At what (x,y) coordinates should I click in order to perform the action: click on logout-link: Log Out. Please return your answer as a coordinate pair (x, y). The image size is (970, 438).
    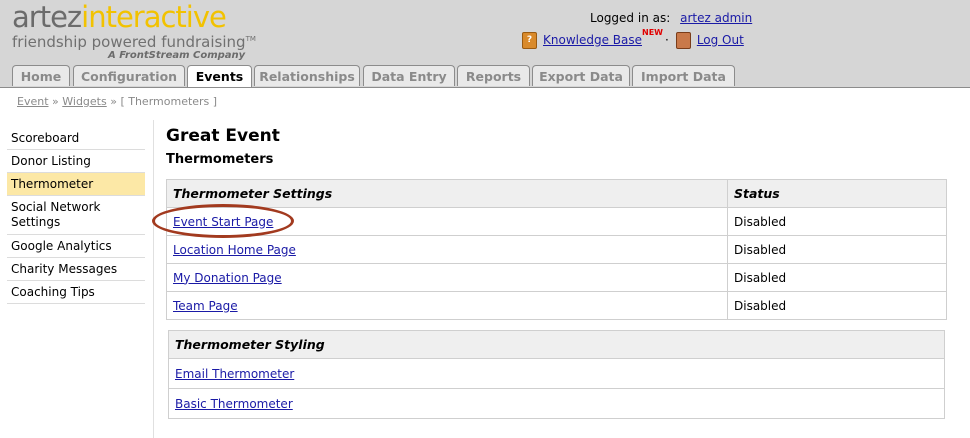
    Looking at the image, I should click on (720, 40).